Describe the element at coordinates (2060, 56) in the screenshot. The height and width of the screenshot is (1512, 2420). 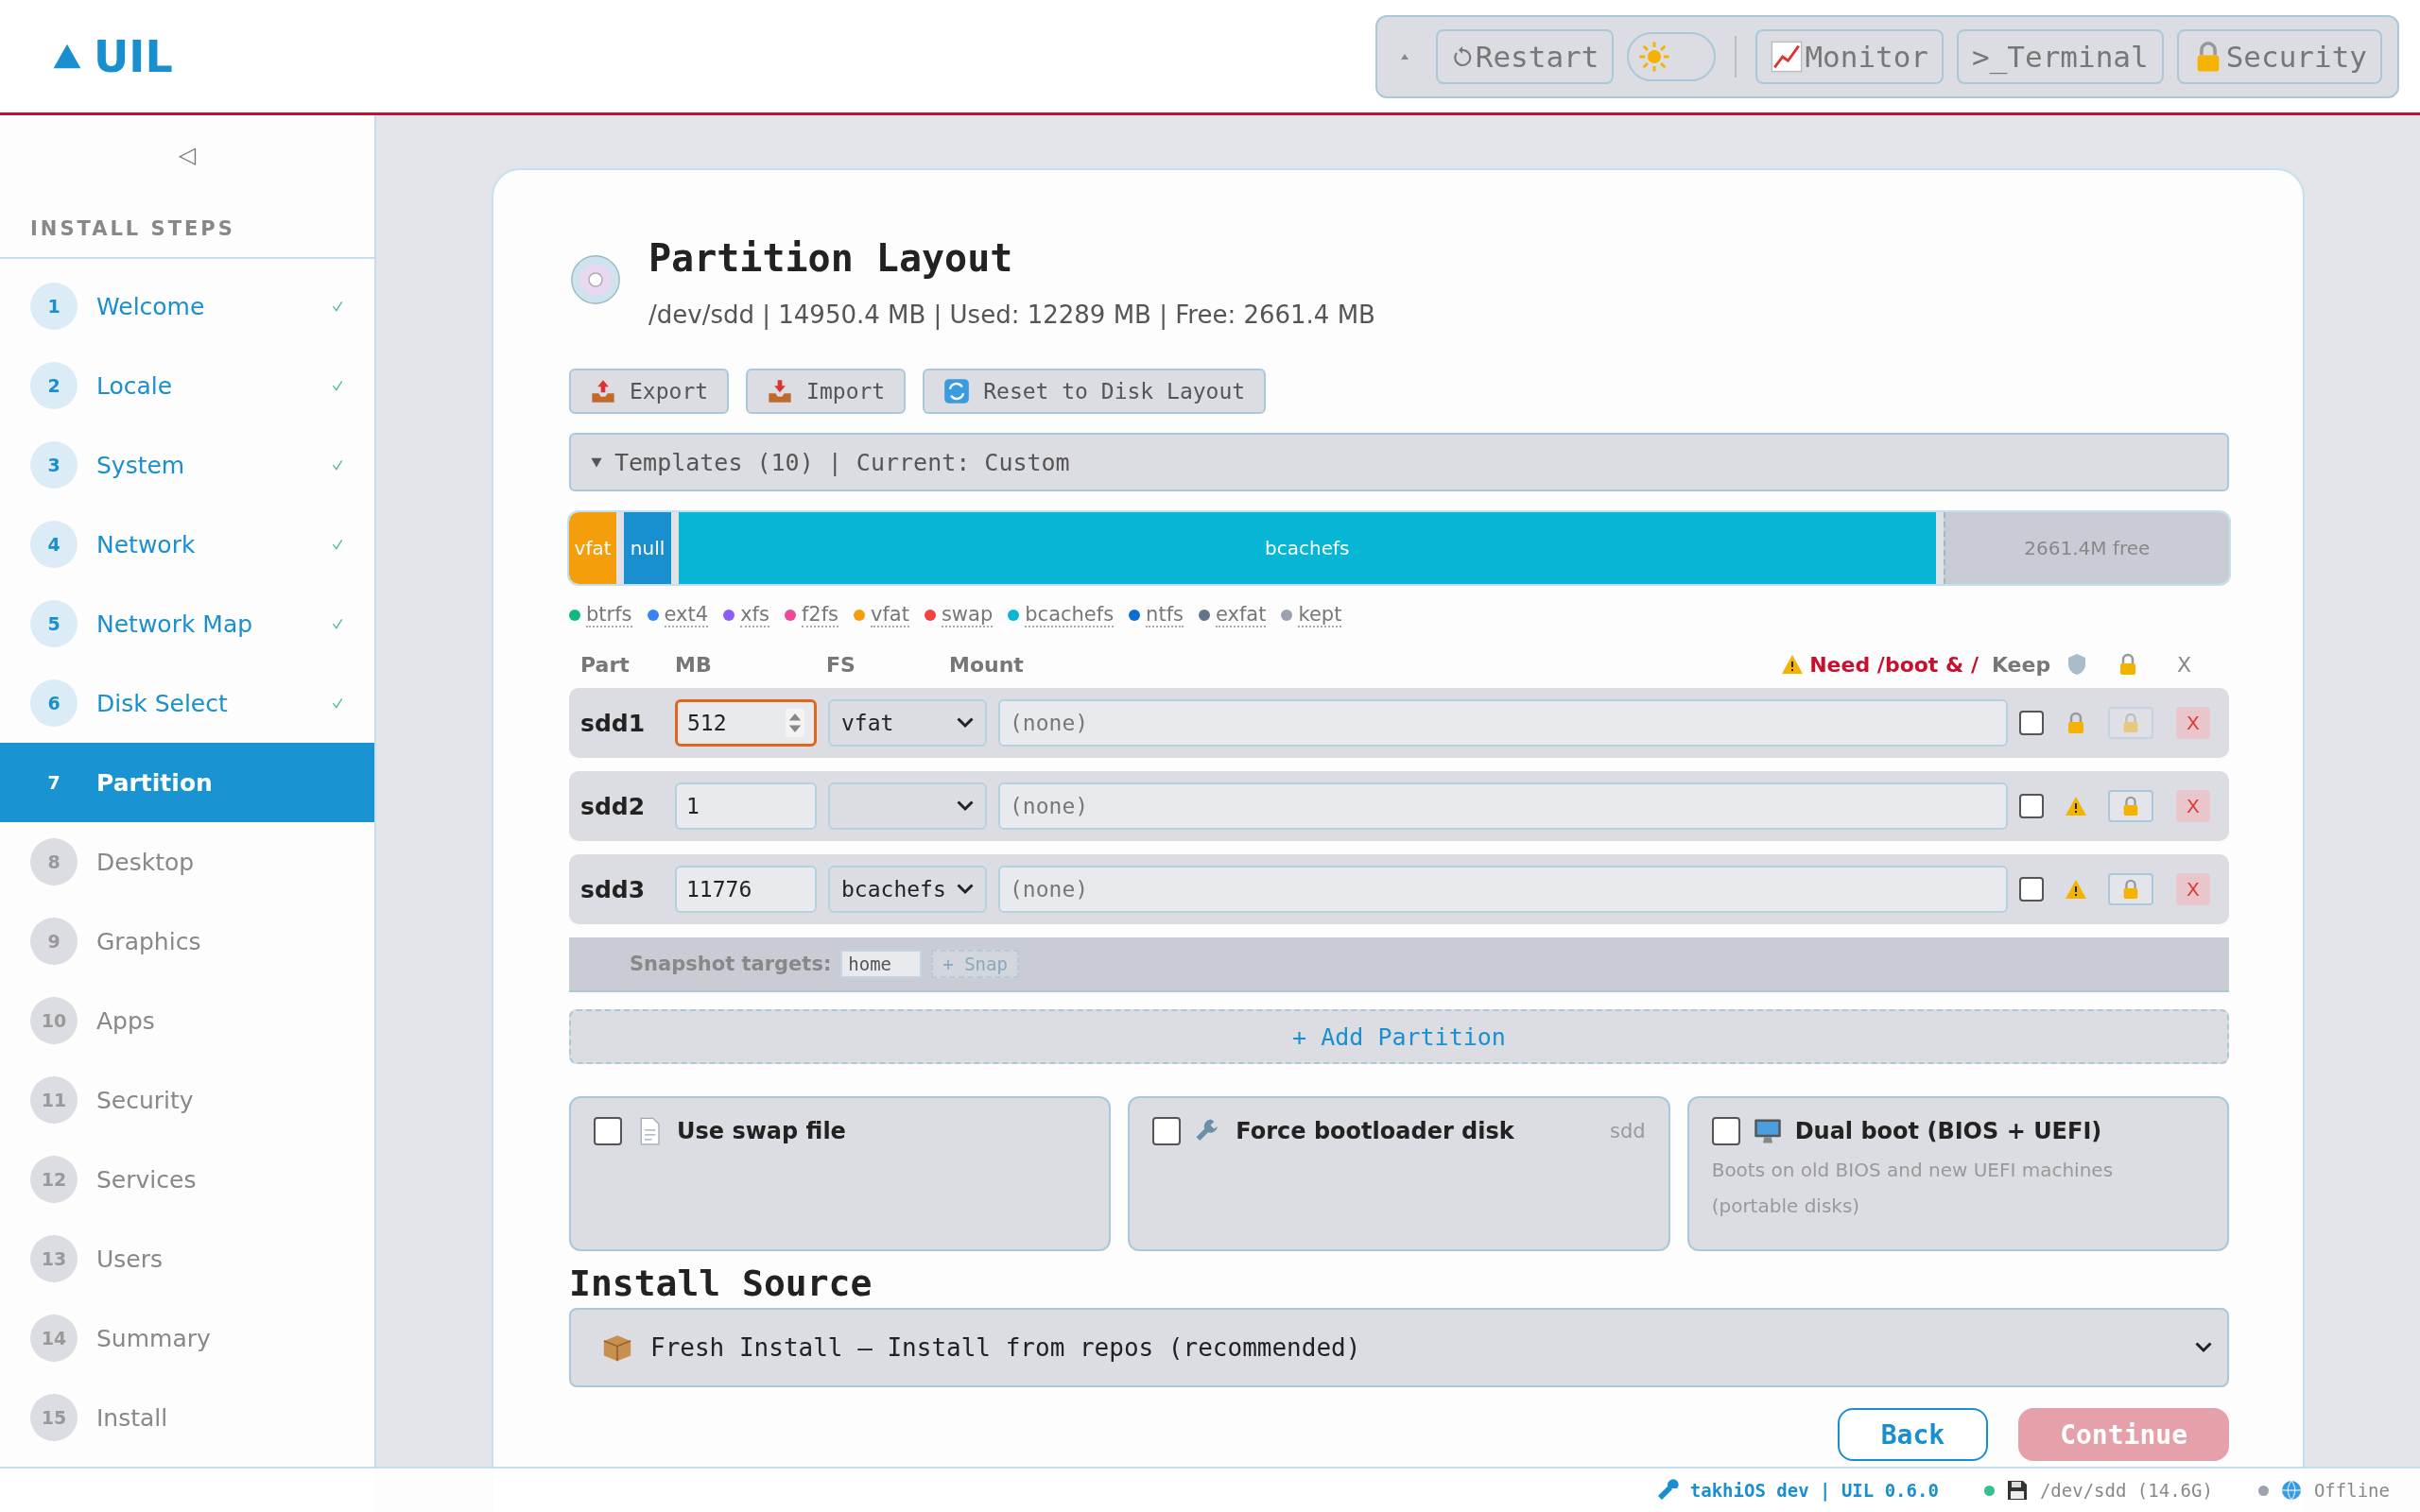
I see `terminal-button: >_Terminal` at that location.